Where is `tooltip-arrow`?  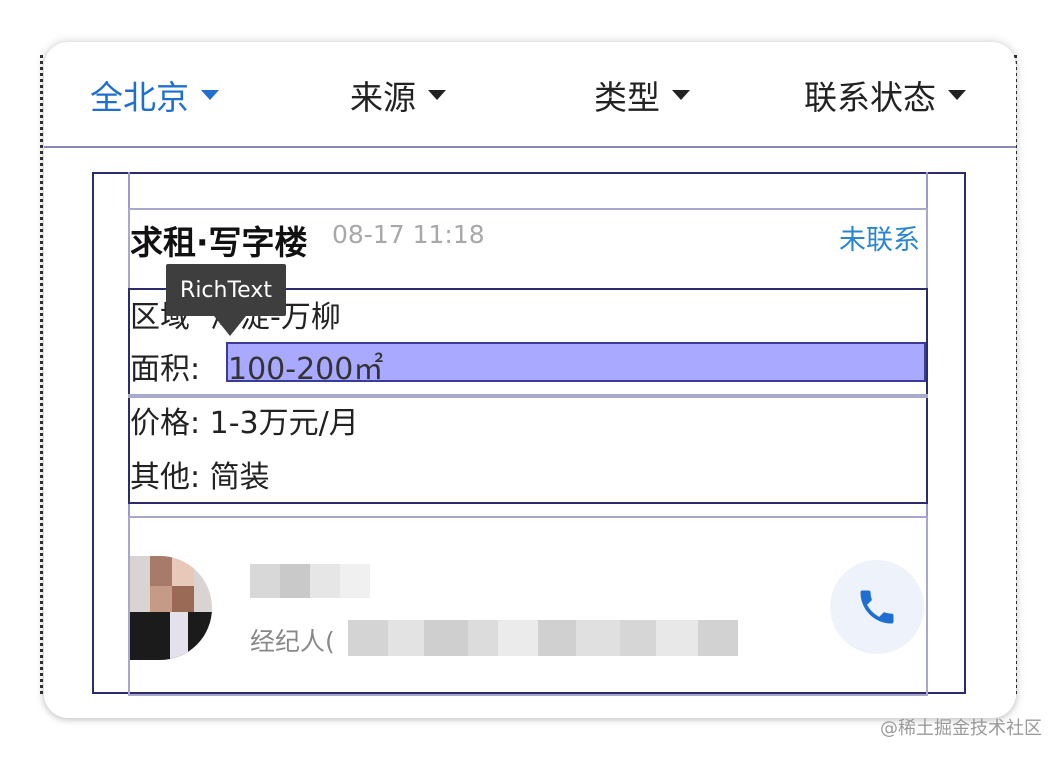
tooltip-arrow is located at coordinates (230, 326).